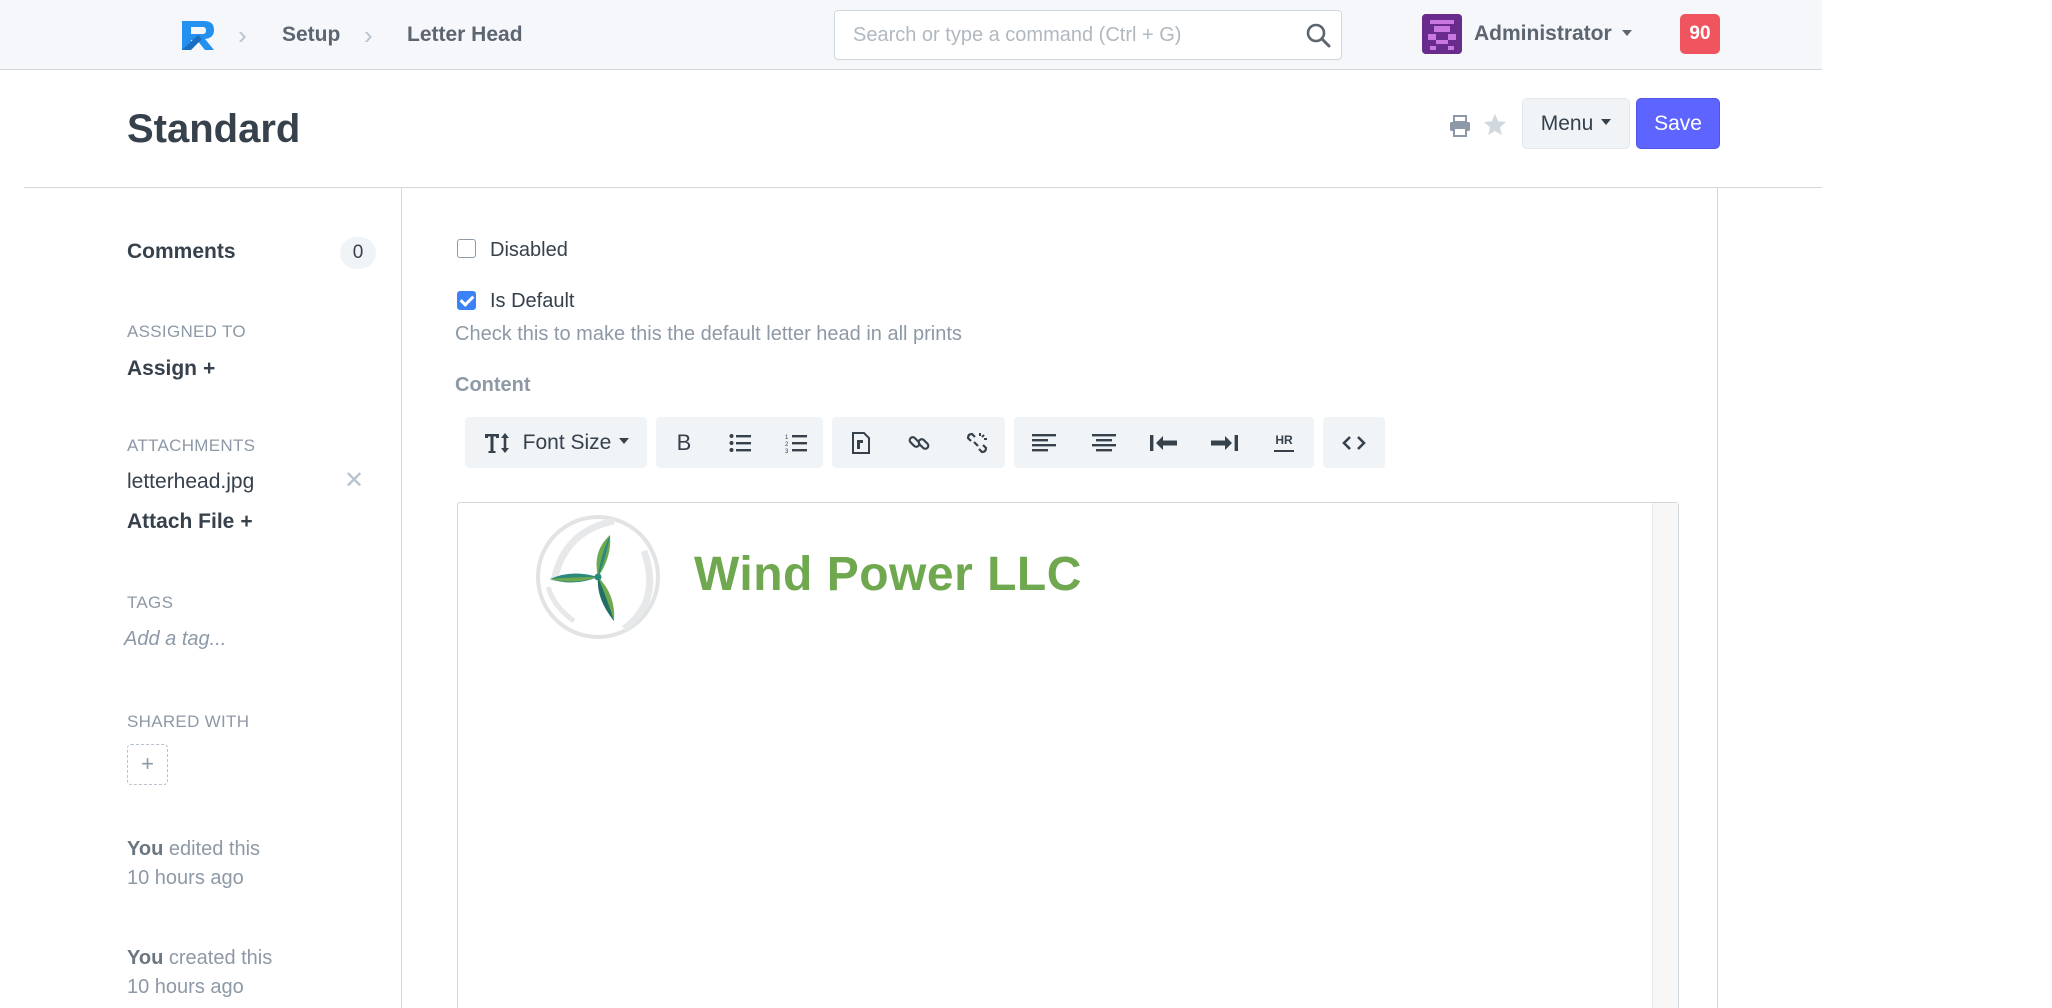  What do you see at coordinates (401, 598) in the screenshot?
I see `sidebar-divider` at bounding box center [401, 598].